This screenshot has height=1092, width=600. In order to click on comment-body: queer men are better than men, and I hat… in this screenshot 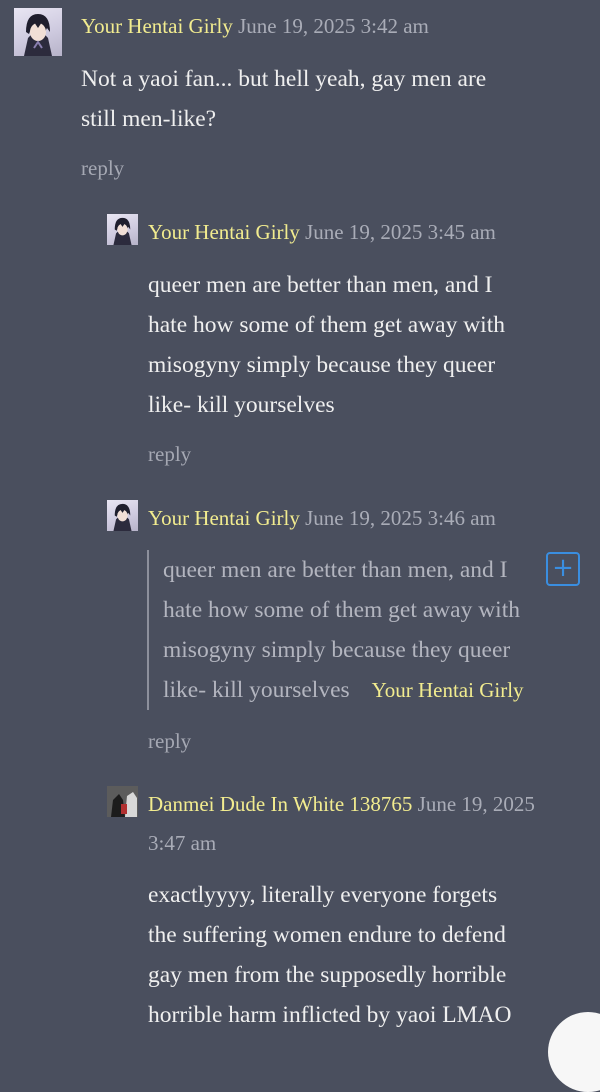, I will do `click(368, 345)`.